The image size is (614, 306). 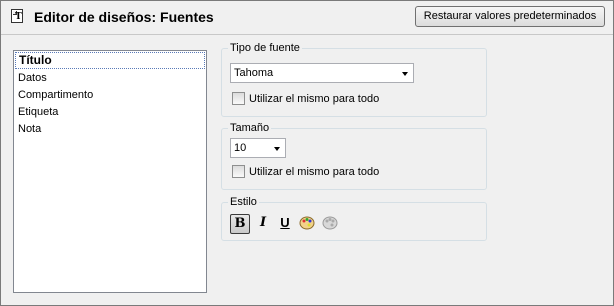 I want to click on style-toolbar: B I U, so click(x=290, y=224).